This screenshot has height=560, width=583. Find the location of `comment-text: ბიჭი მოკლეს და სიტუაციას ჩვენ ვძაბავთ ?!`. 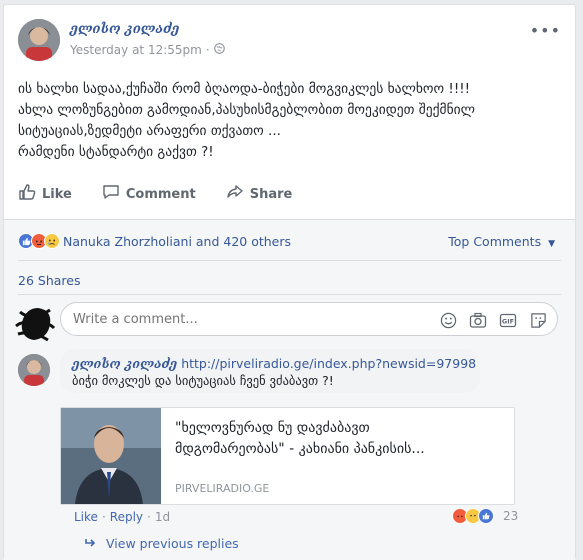

comment-text: ბიჭი მოკლეს და სიტუაციას ჩვენ ვძაბავთ ?! is located at coordinates (203, 380).